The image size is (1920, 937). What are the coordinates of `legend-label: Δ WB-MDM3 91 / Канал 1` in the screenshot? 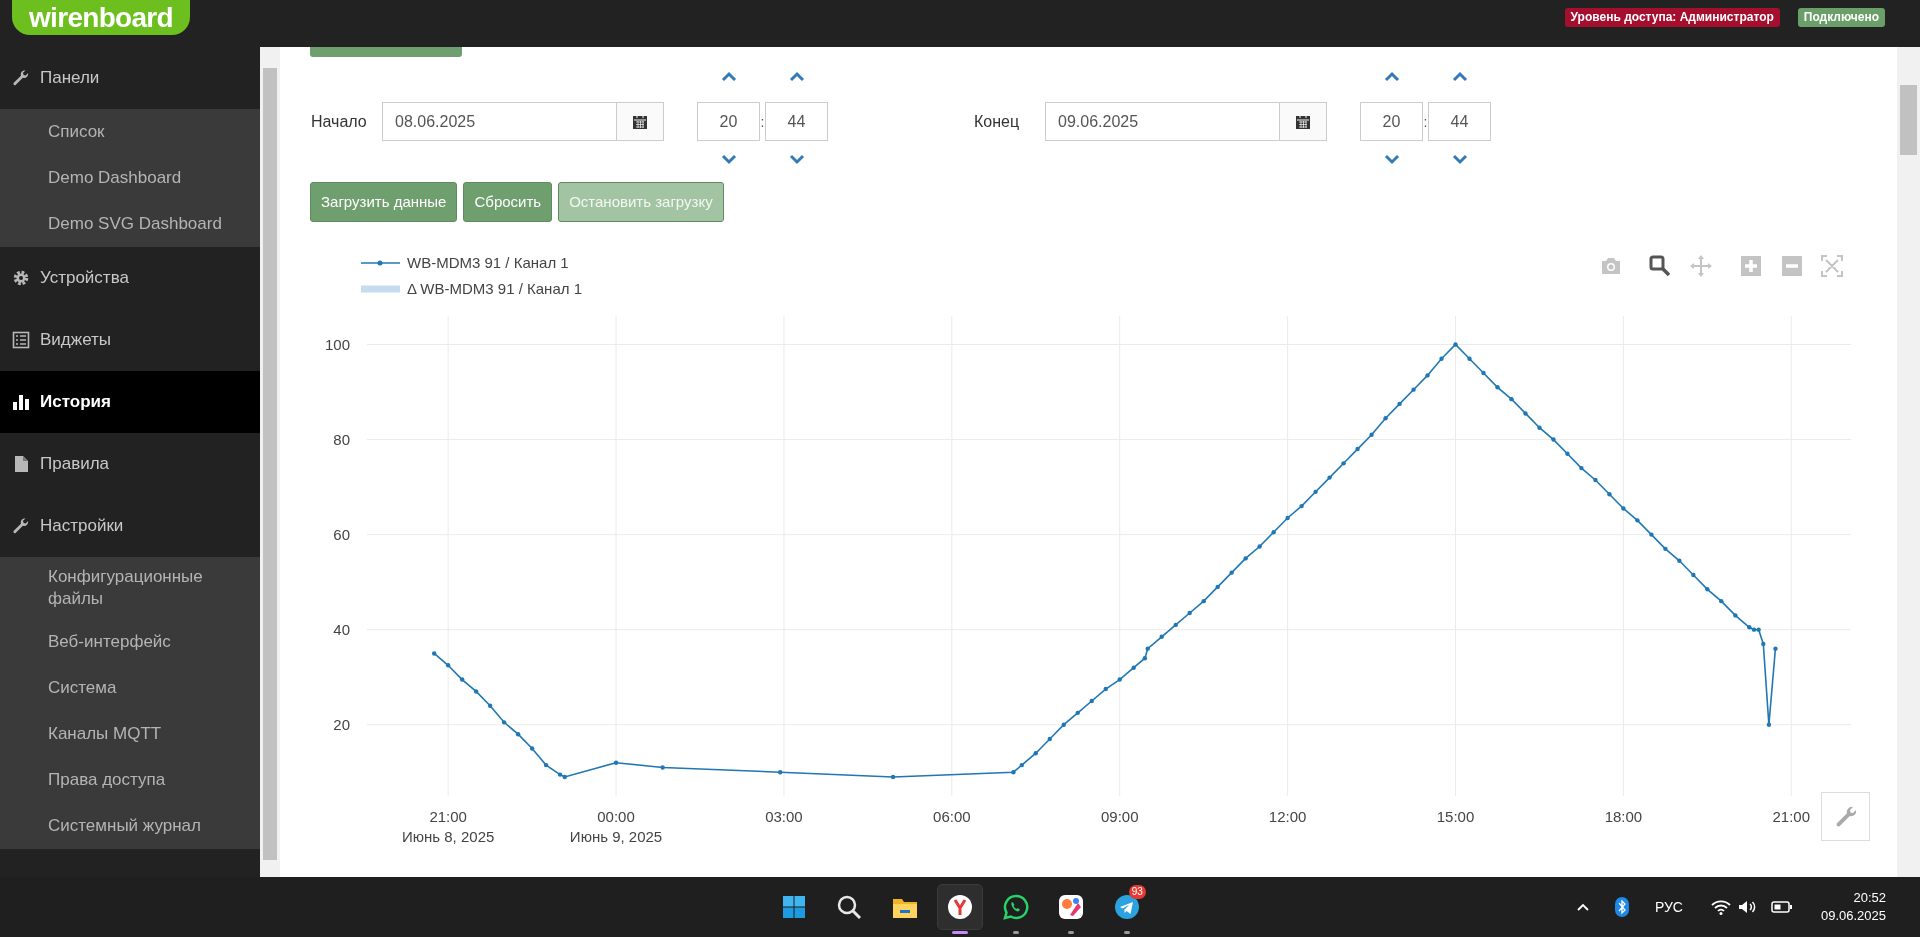 It's located at (494, 288).